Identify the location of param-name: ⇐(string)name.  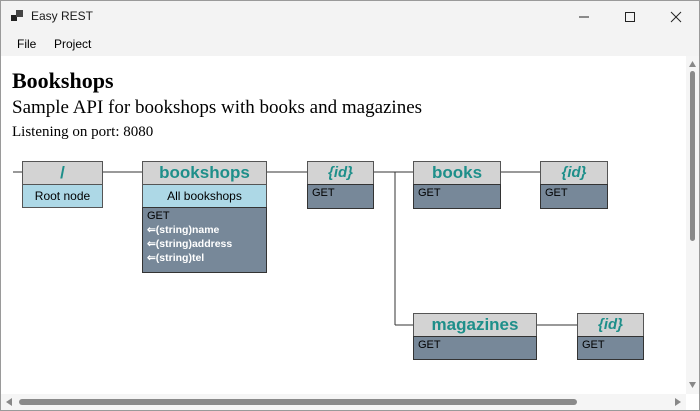
(183, 230).